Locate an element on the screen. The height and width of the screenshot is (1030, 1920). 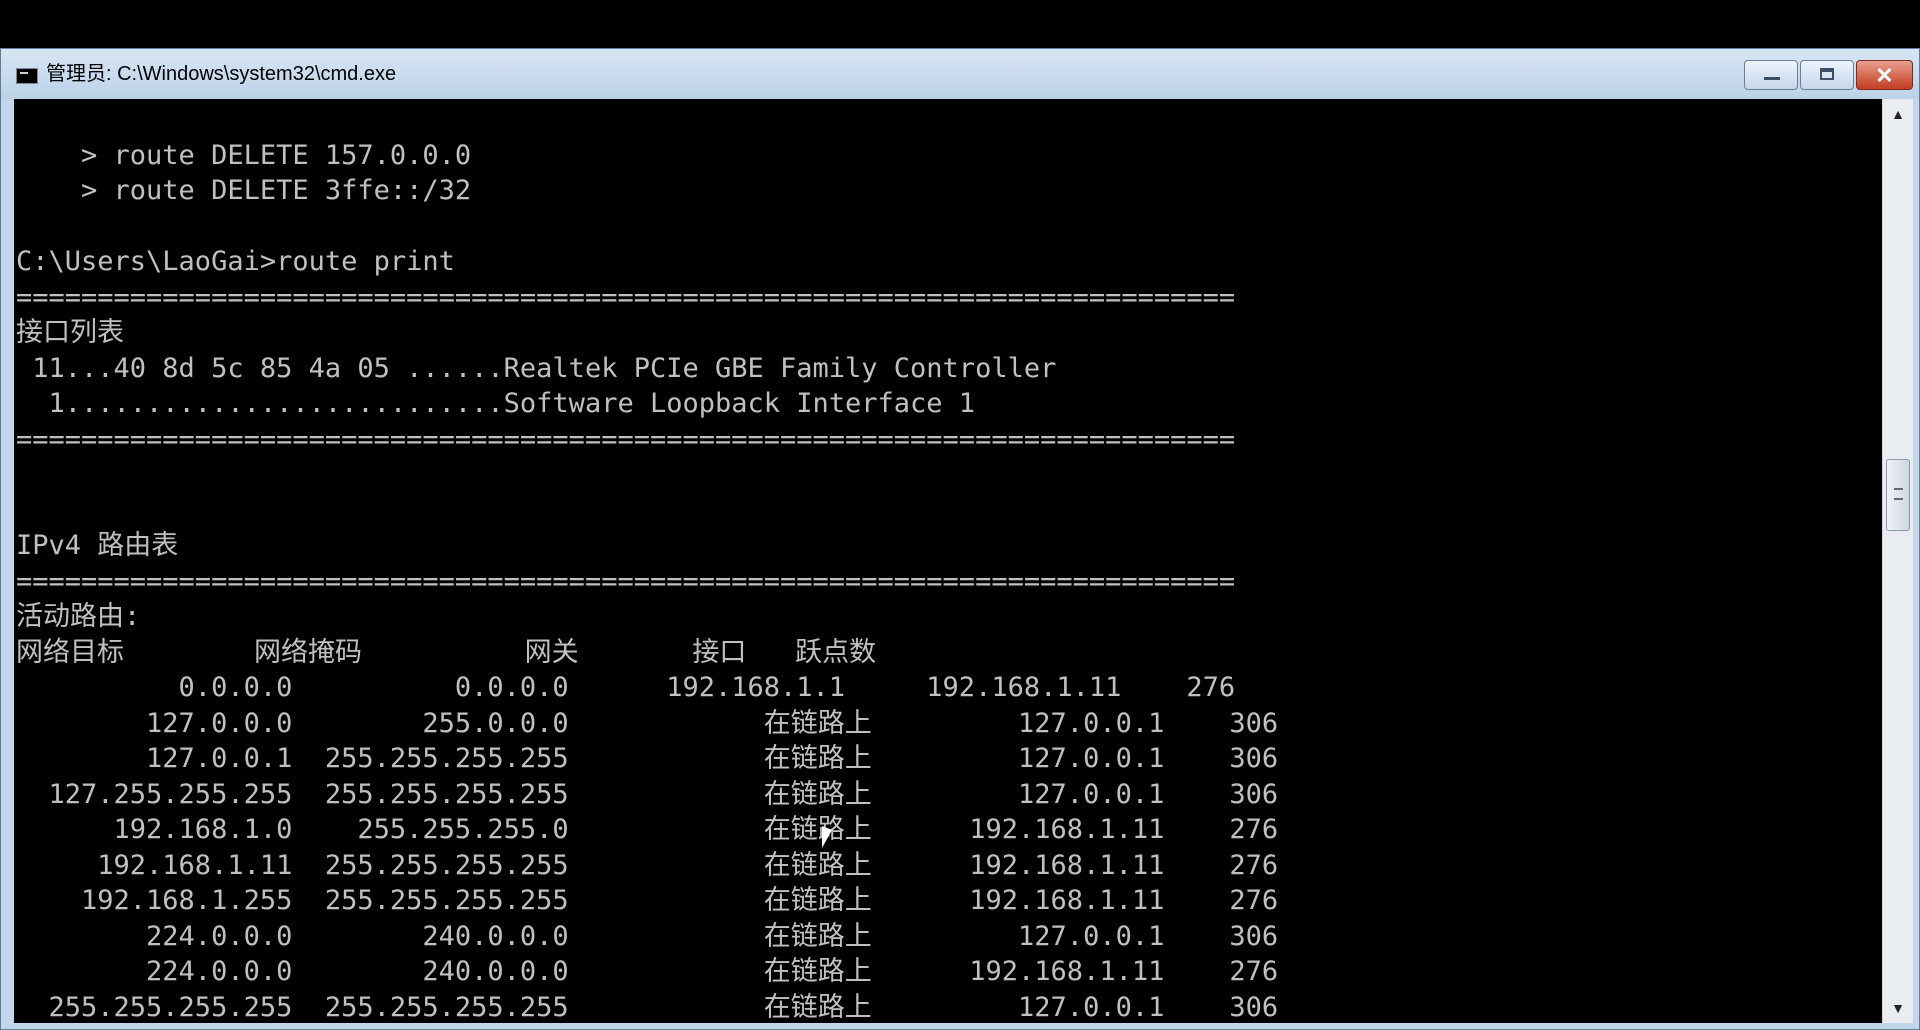
console-line: 活动路由: is located at coordinates (78, 616).